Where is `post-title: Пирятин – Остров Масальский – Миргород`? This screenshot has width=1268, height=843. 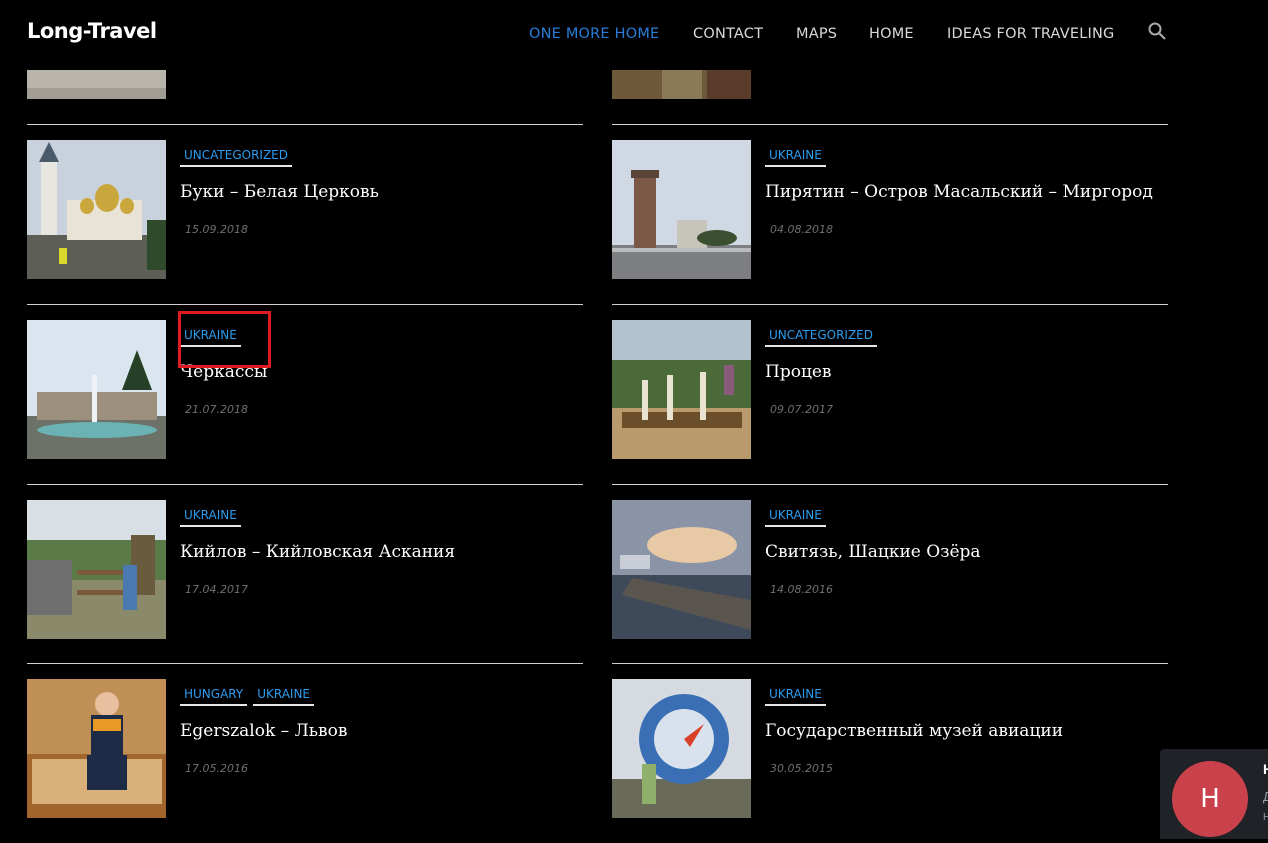
post-title: Пирятин – Остров Масальский – Миргород is located at coordinates (959, 192).